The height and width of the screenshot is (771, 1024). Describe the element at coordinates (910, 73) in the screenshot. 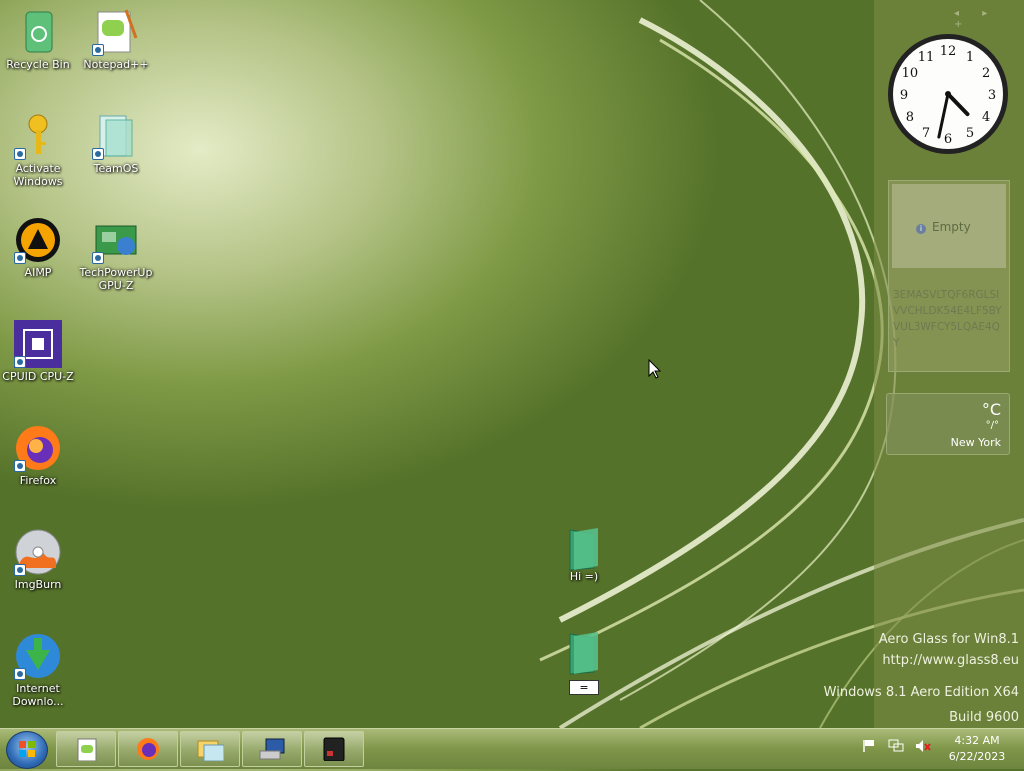

I see `clock-numeral: 10` at that location.